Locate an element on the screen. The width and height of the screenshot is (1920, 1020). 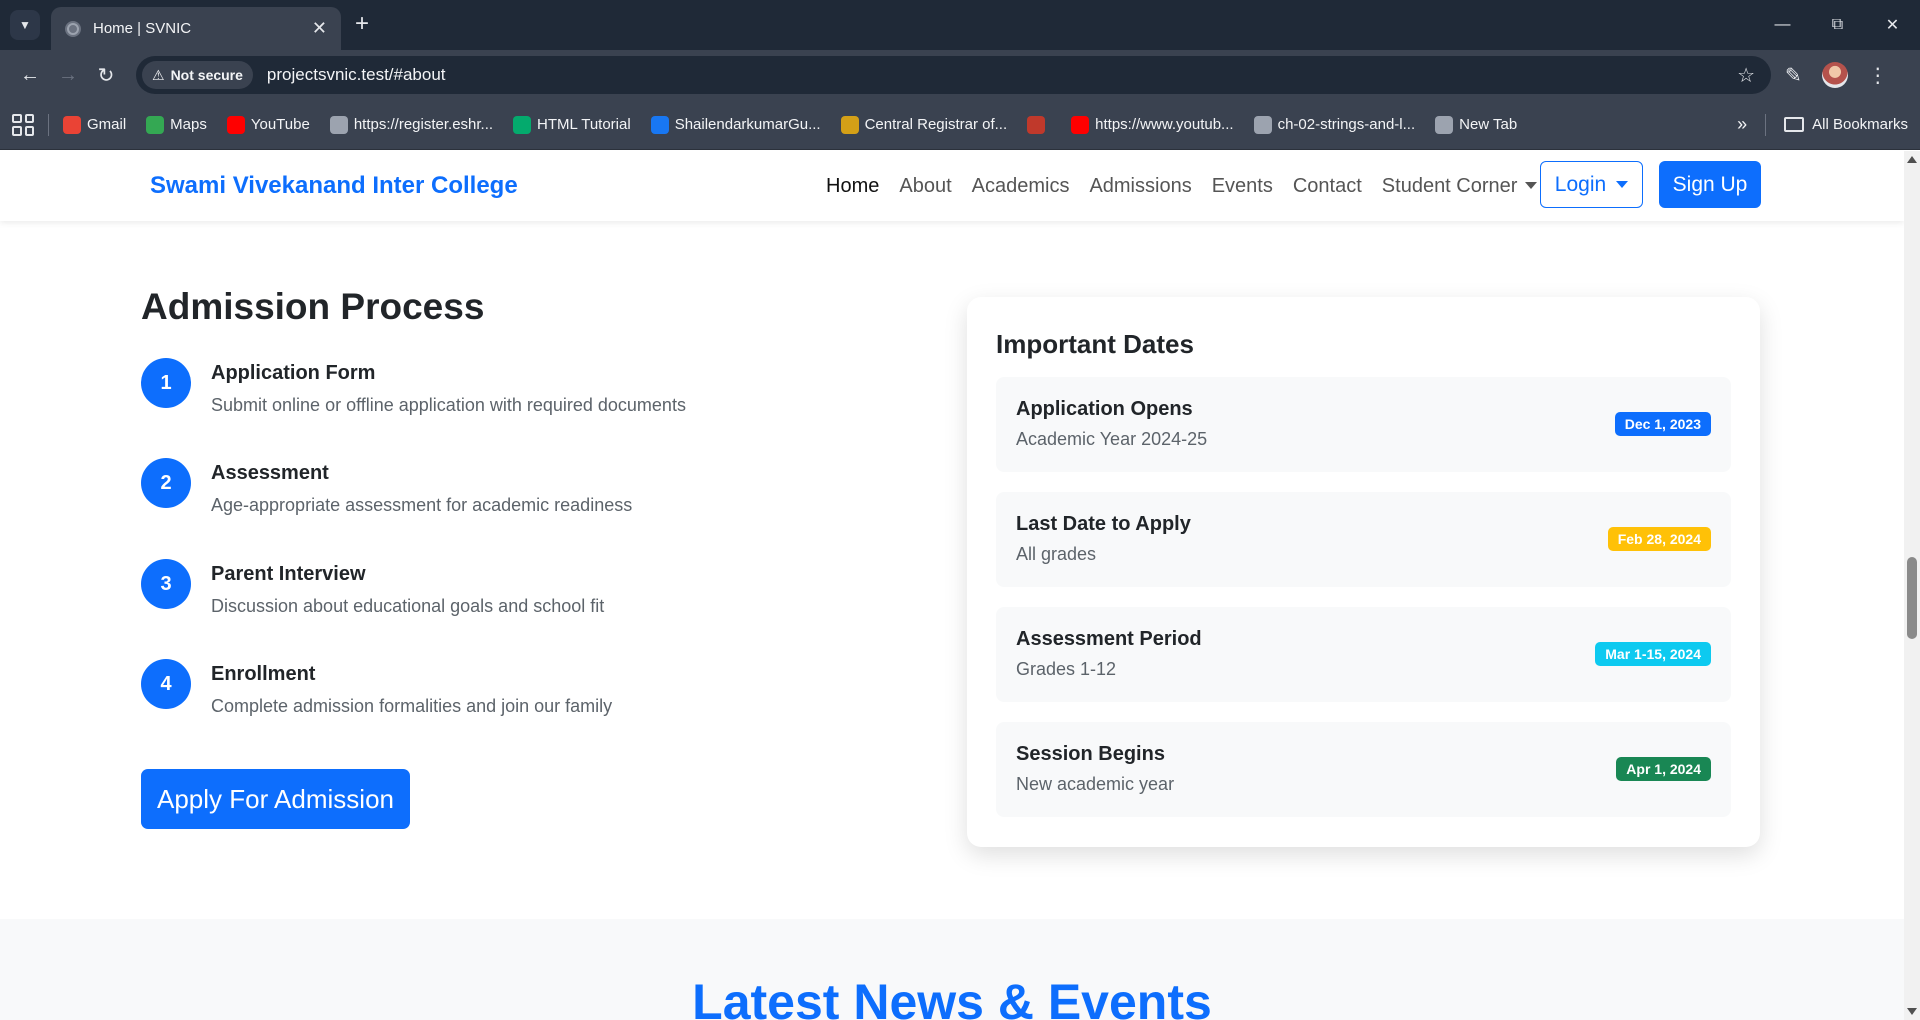
profile-avatar is located at coordinates (1834, 75).